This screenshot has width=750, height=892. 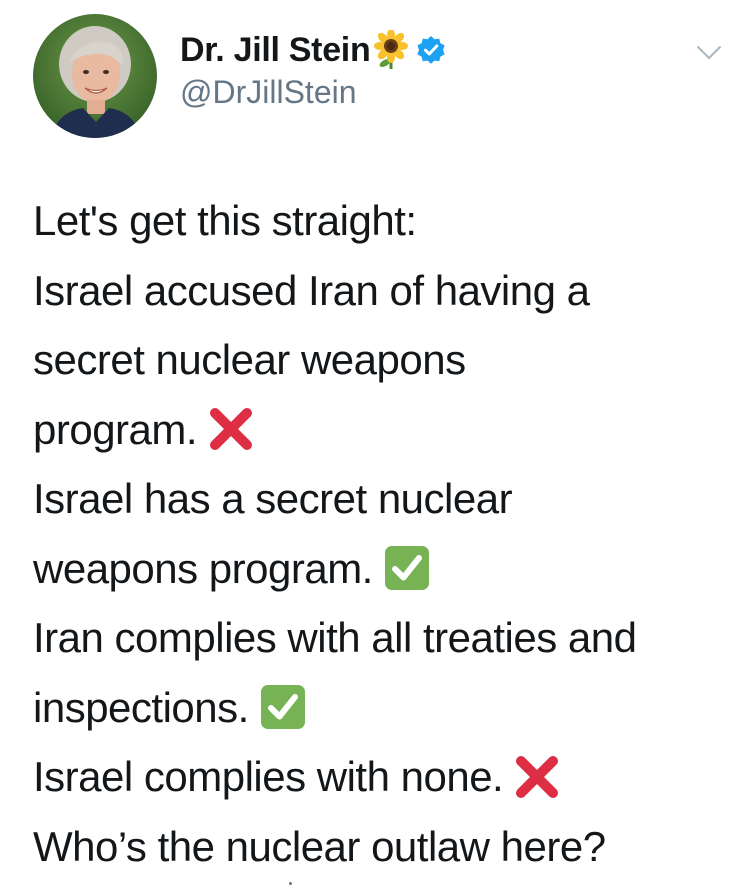 What do you see at coordinates (383, 430) in the screenshot?
I see `tweet-line: program.` at bounding box center [383, 430].